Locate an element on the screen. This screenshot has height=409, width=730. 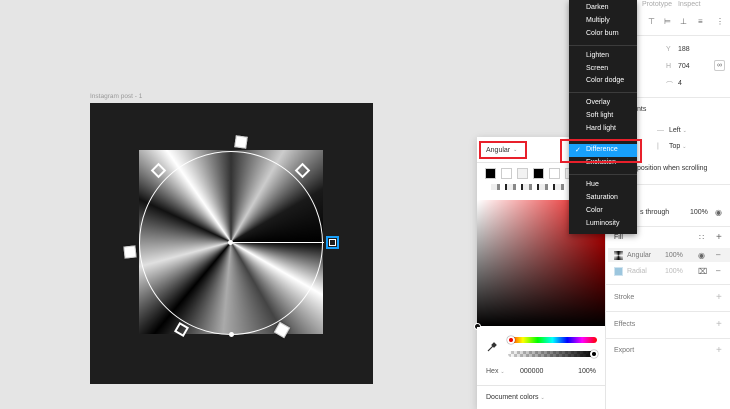
fill-type-select: Angular ⌄ is located at coordinates (503, 150).